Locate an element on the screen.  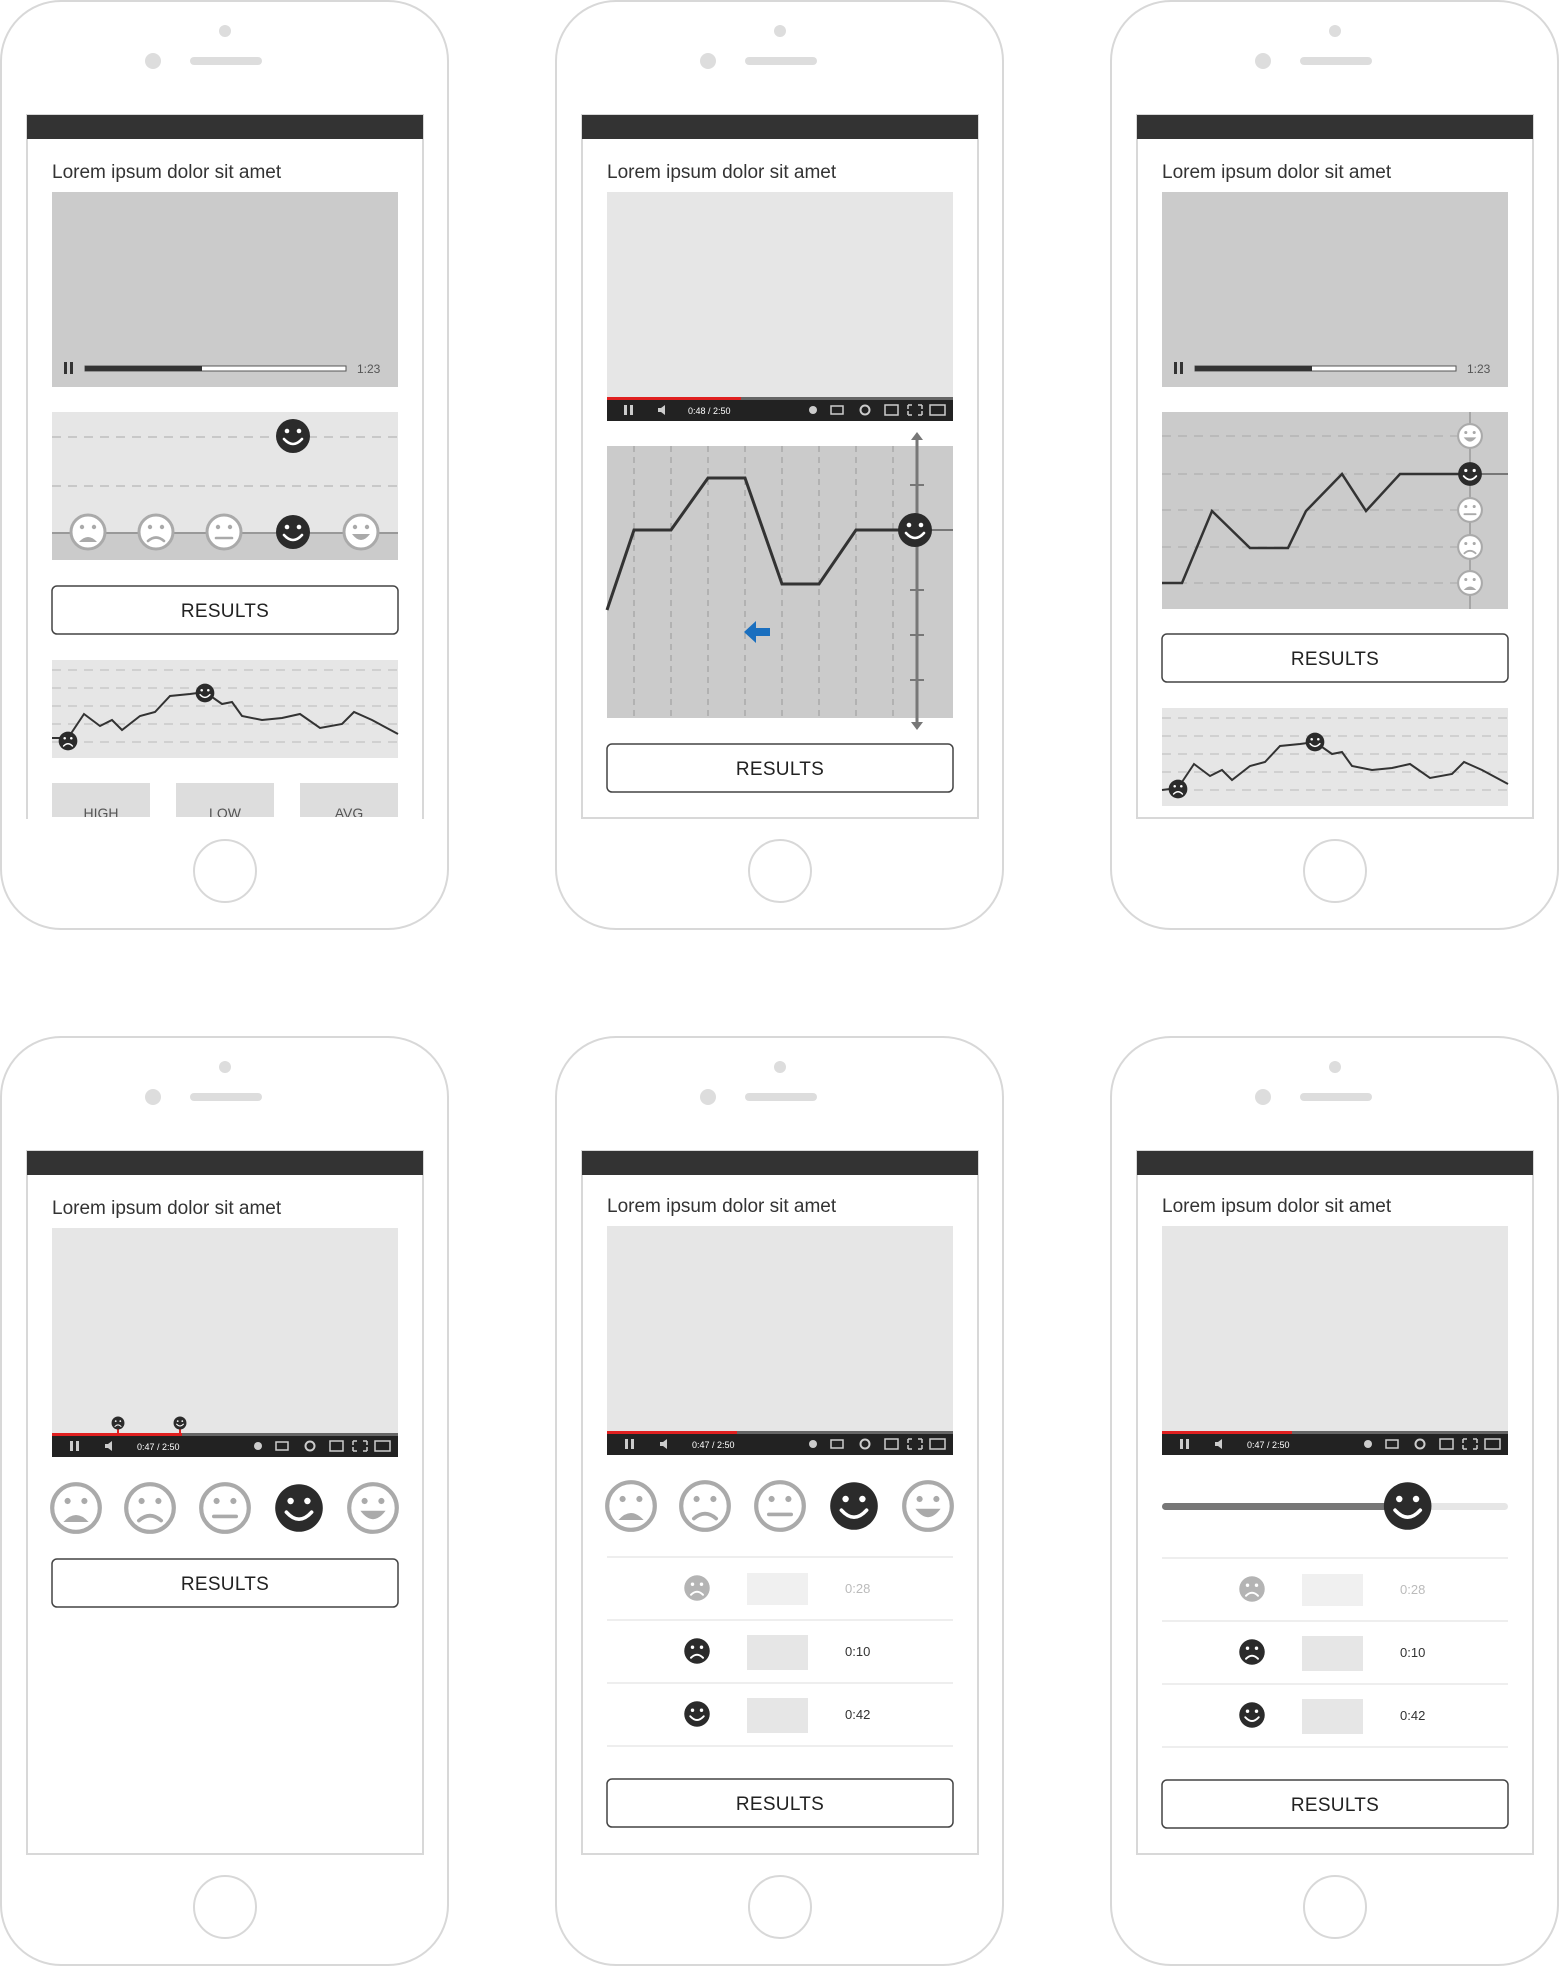
slider-thumb-smile-icon is located at coordinates (1408, 1506).